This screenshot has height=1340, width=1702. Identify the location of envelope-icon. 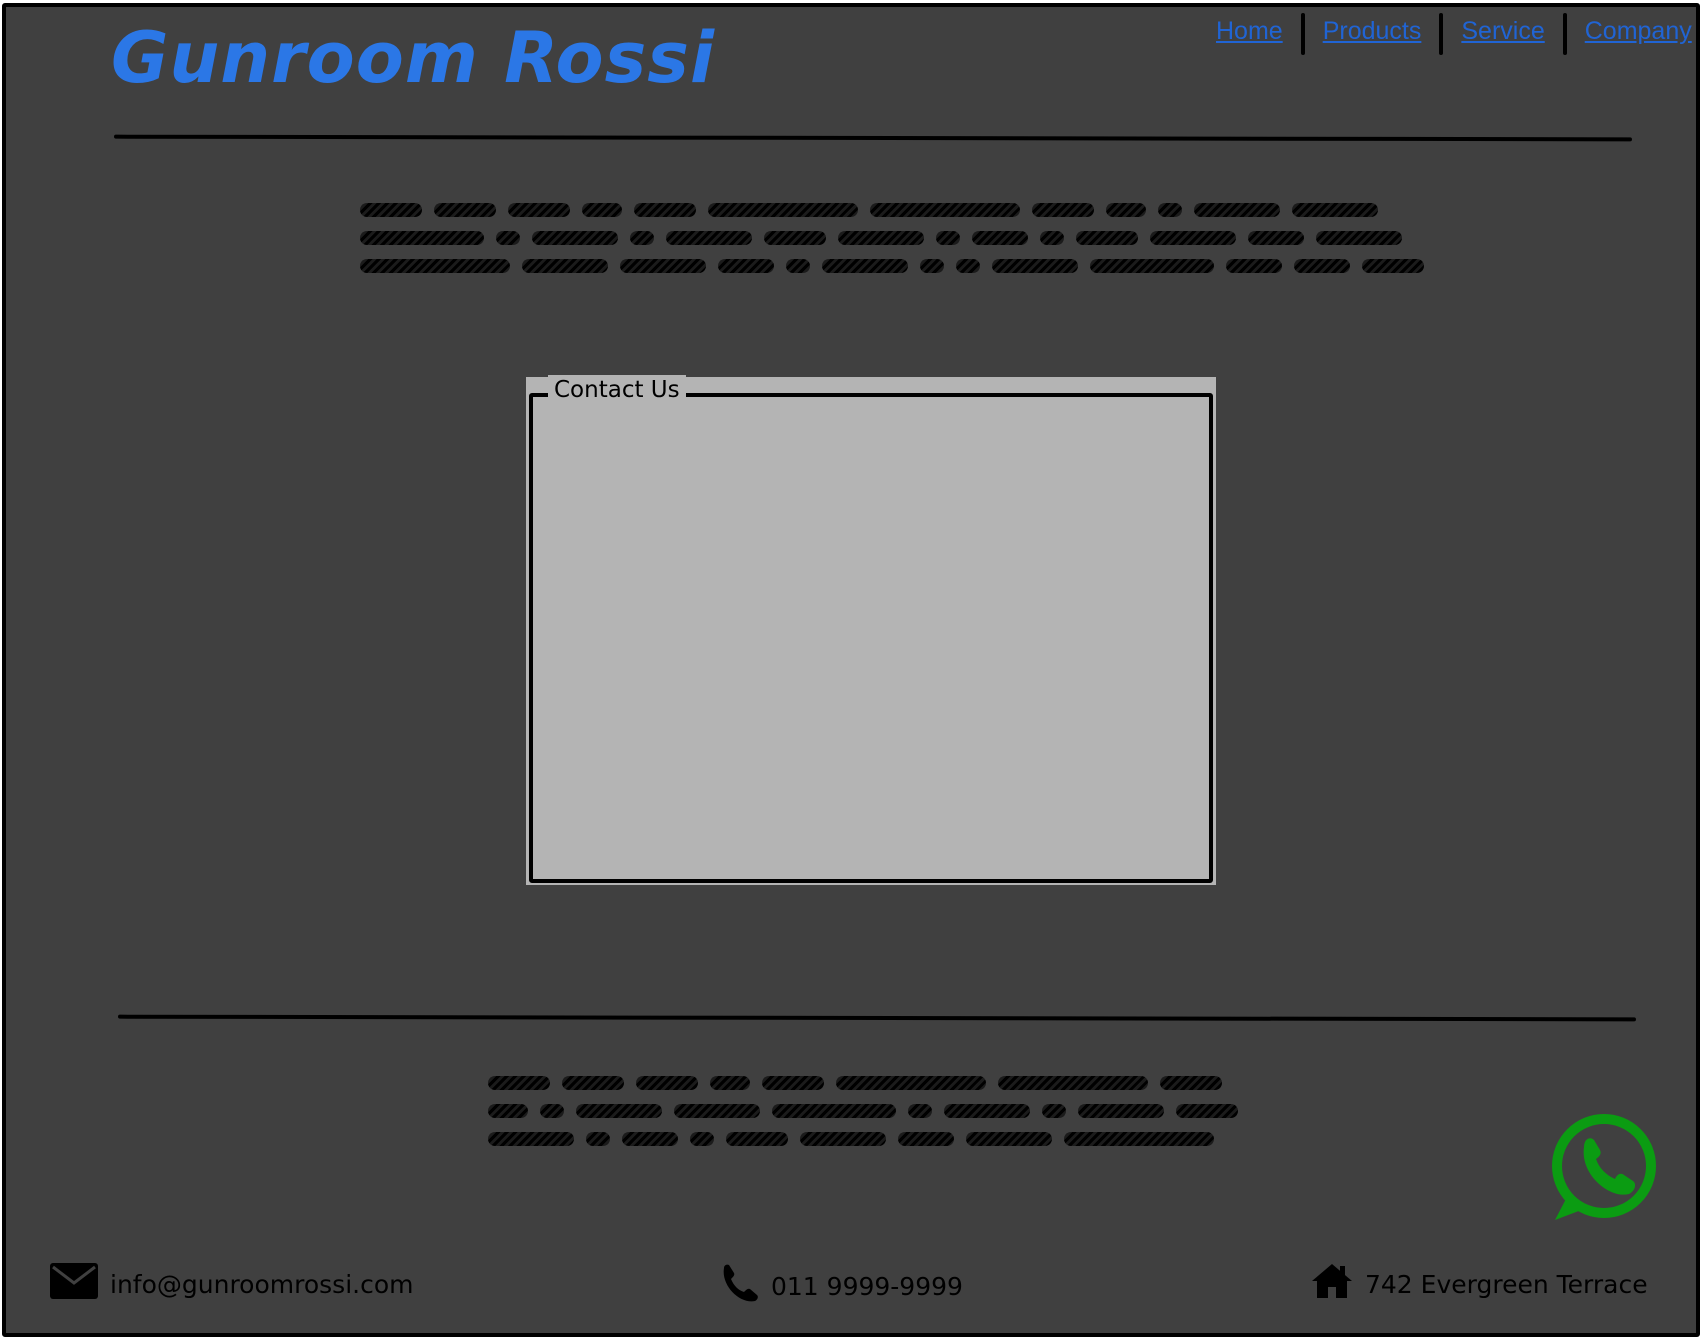
(74, 1284).